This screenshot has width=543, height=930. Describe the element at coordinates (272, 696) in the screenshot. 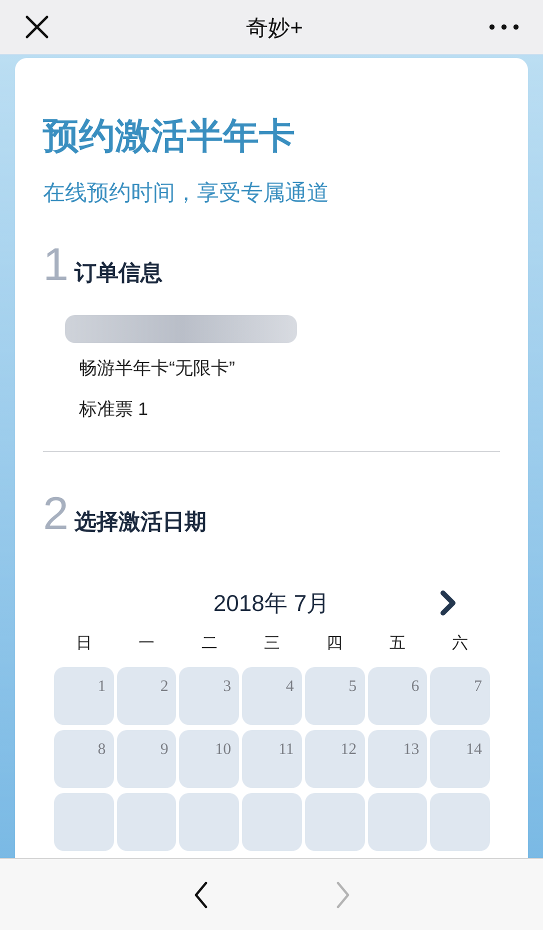

I see `calendar-day: 4` at that location.